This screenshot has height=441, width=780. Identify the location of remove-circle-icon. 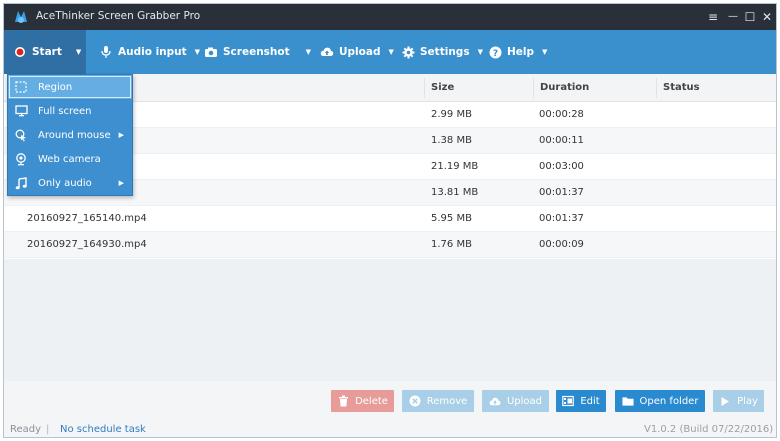
(415, 401).